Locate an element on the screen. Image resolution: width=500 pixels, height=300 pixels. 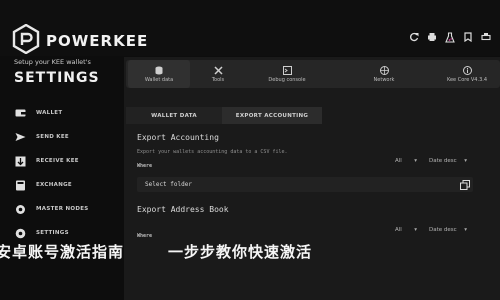
receive-icon is located at coordinates (20, 161).